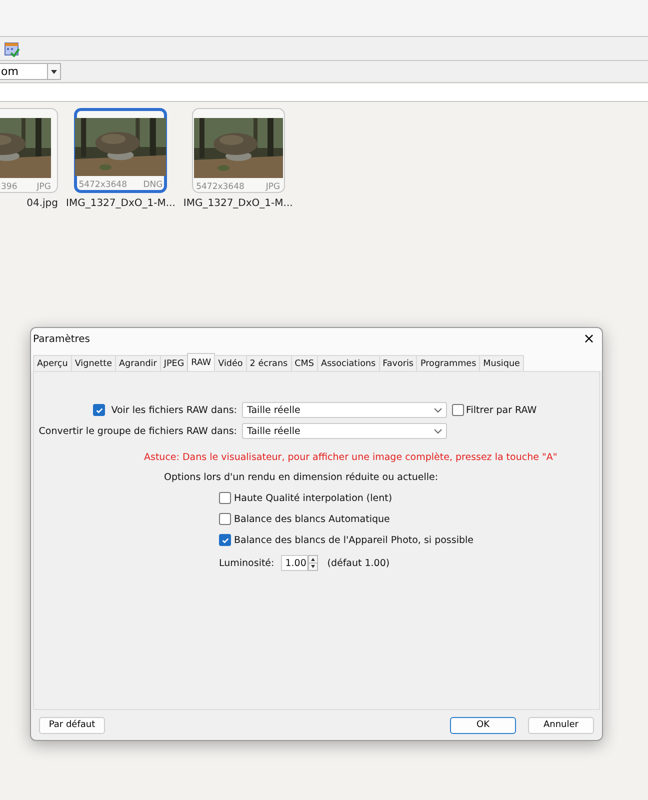 This screenshot has height=800, width=648. I want to click on dialog-button: Par défaut, so click(72, 725).